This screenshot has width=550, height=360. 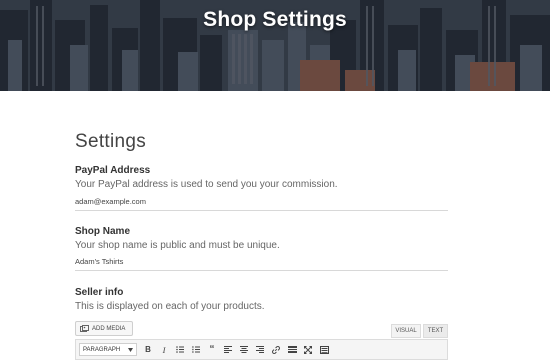 I want to click on read-more-button, so click(x=292, y=350).